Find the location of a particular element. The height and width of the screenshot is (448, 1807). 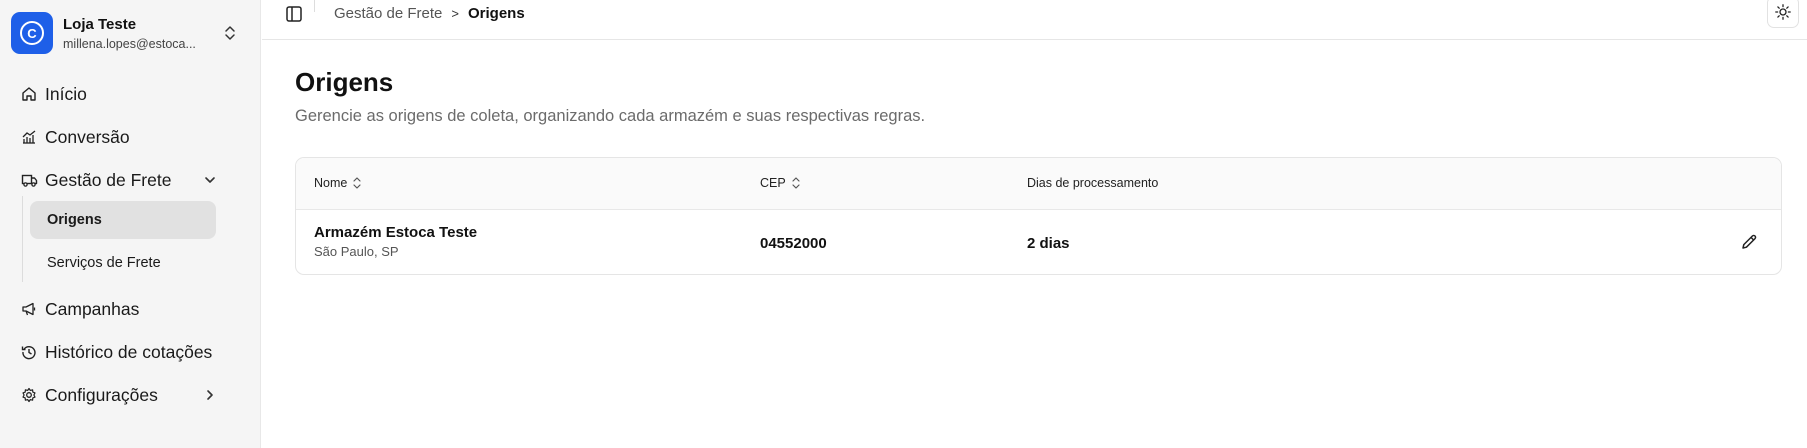

submenu-guide-line is located at coordinates (22, 239).